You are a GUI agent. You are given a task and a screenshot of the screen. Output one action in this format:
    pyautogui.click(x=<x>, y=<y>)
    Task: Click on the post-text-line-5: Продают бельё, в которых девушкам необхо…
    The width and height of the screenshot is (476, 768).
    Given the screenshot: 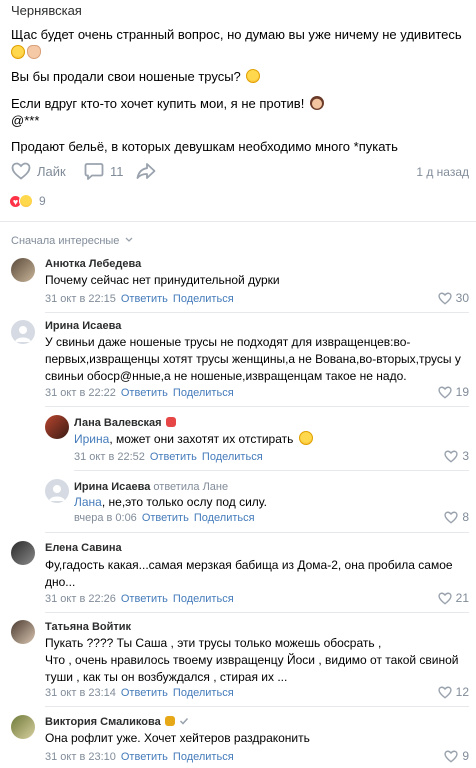 What is the action you would take?
    pyautogui.click(x=204, y=146)
    